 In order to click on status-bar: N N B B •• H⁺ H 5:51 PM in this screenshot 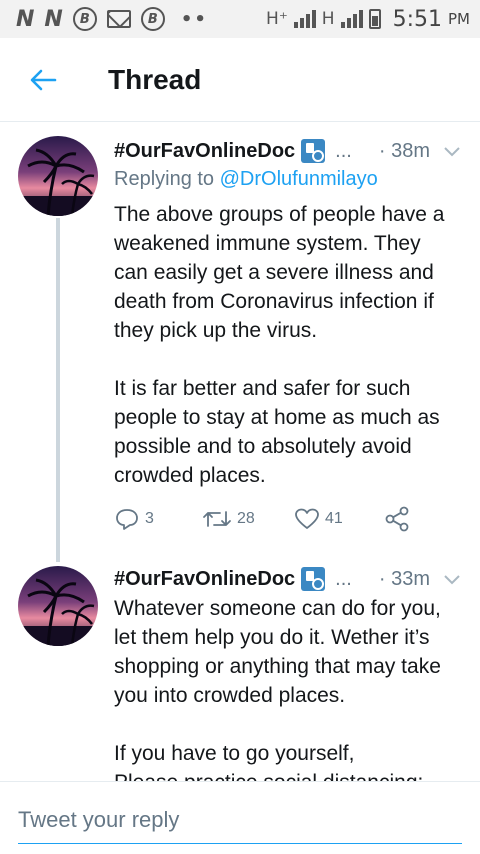, I will do `click(240, 19)`.